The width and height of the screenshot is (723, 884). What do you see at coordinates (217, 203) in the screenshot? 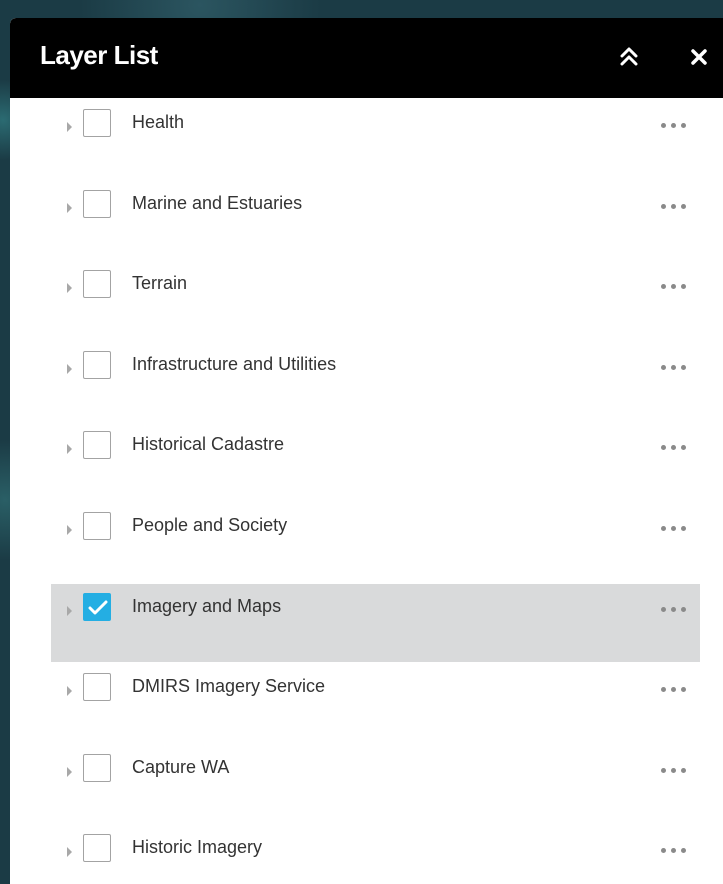
I see `layer-label: Marine and Estuaries` at bounding box center [217, 203].